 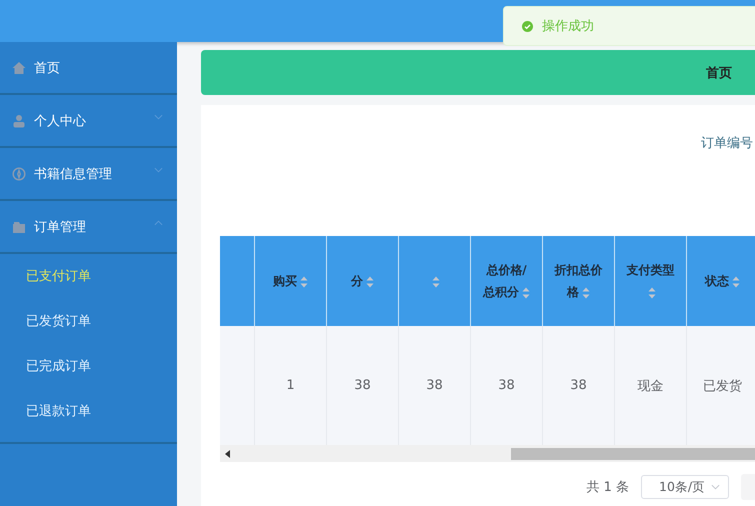 I want to click on menu-item: 个人中心, so click(x=88, y=121).